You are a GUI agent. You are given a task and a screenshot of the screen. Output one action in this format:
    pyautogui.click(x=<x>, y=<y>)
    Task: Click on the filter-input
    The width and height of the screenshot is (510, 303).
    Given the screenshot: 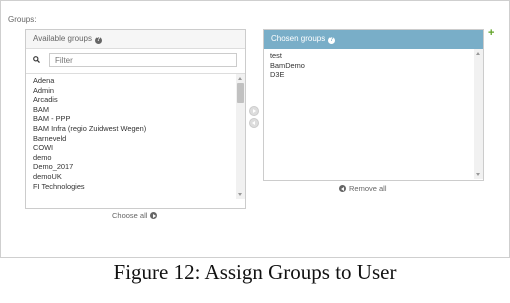 What is the action you would take?
    pyautogui.click(x=143, y=60)
    